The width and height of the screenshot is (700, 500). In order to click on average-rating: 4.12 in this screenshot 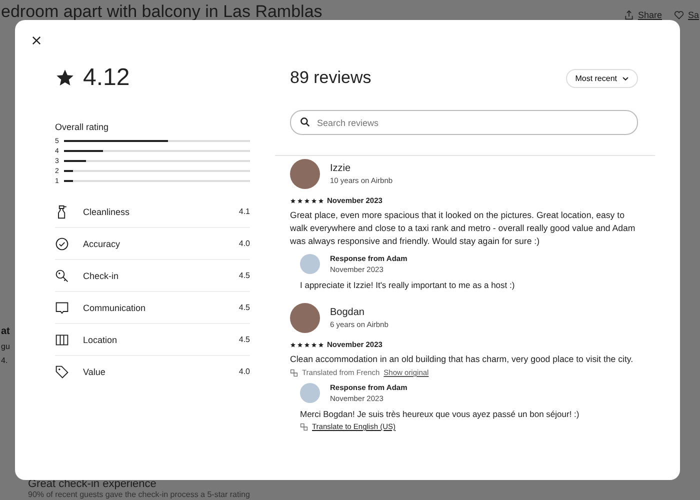, I will do `click(106, 78)`.